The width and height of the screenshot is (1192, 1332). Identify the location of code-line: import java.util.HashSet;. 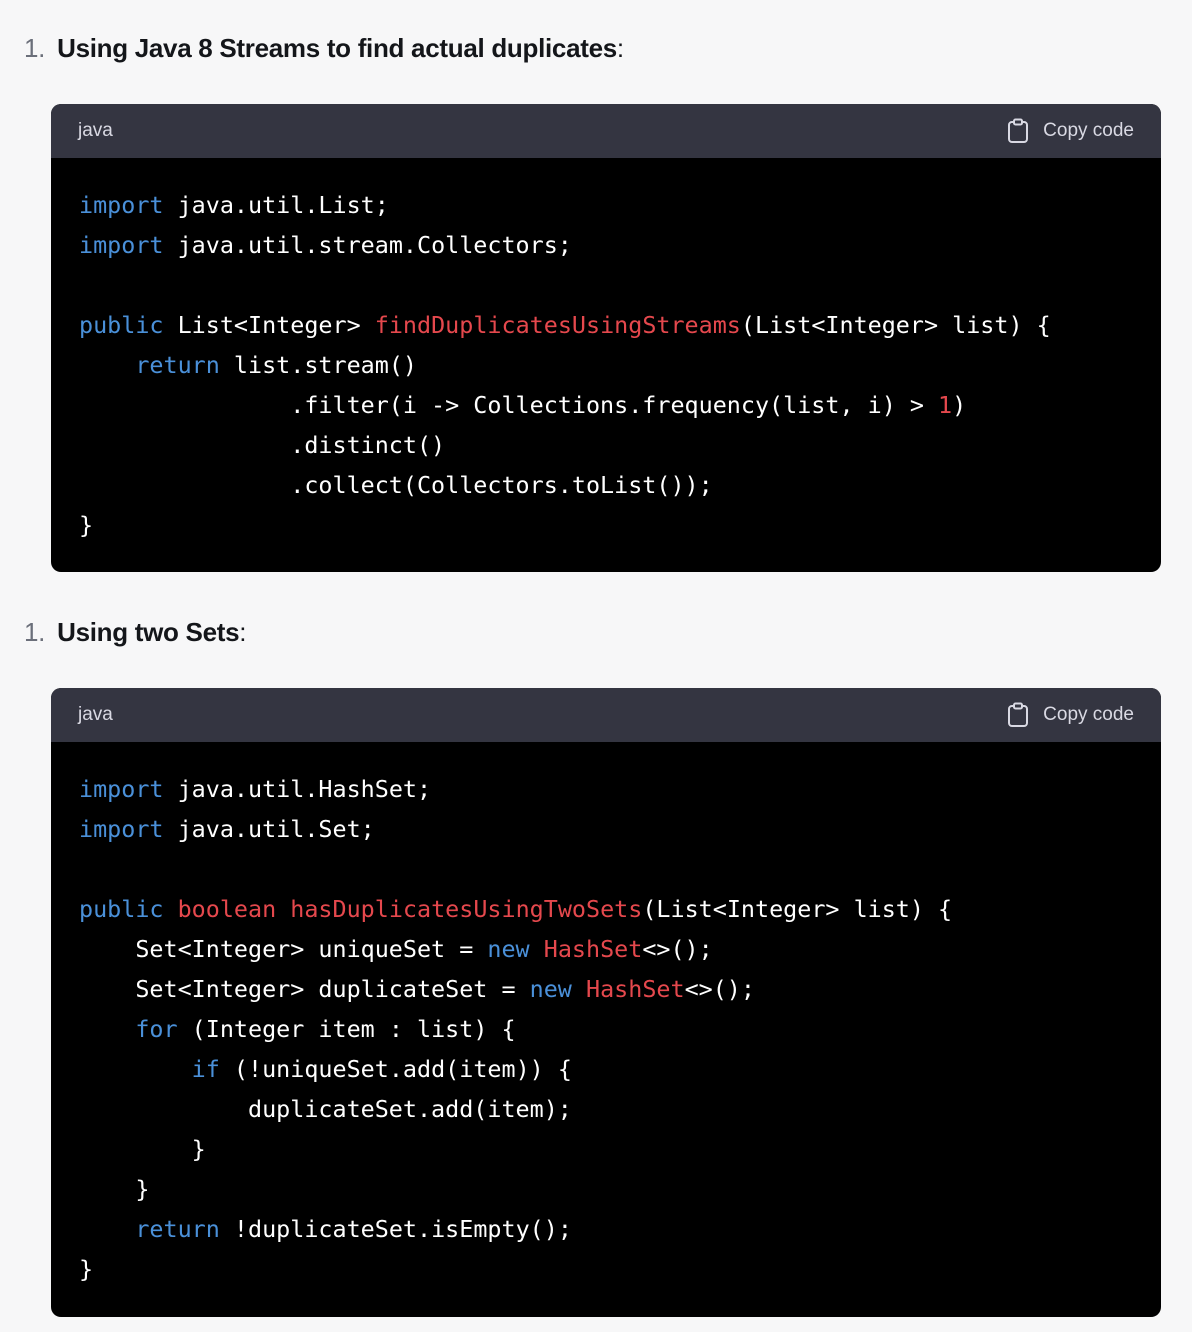
(606, 789).